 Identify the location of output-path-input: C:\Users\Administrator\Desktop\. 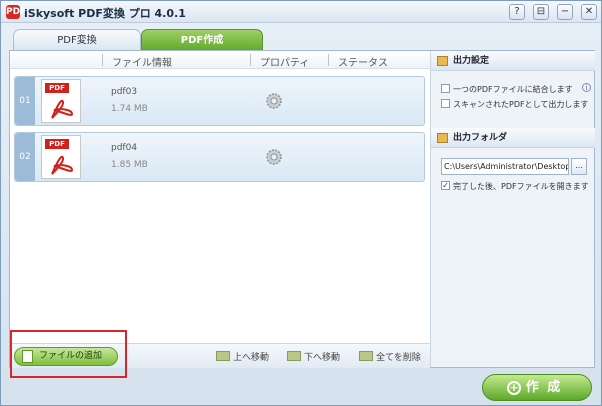
(505, 166).